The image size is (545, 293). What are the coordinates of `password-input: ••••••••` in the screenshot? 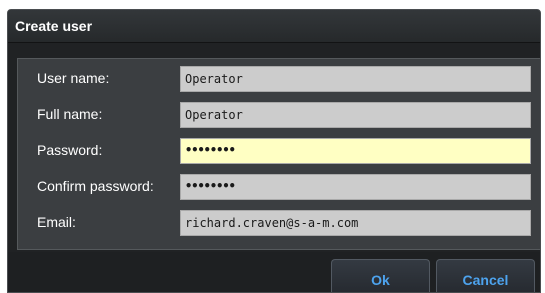 It's located at (355, 151).